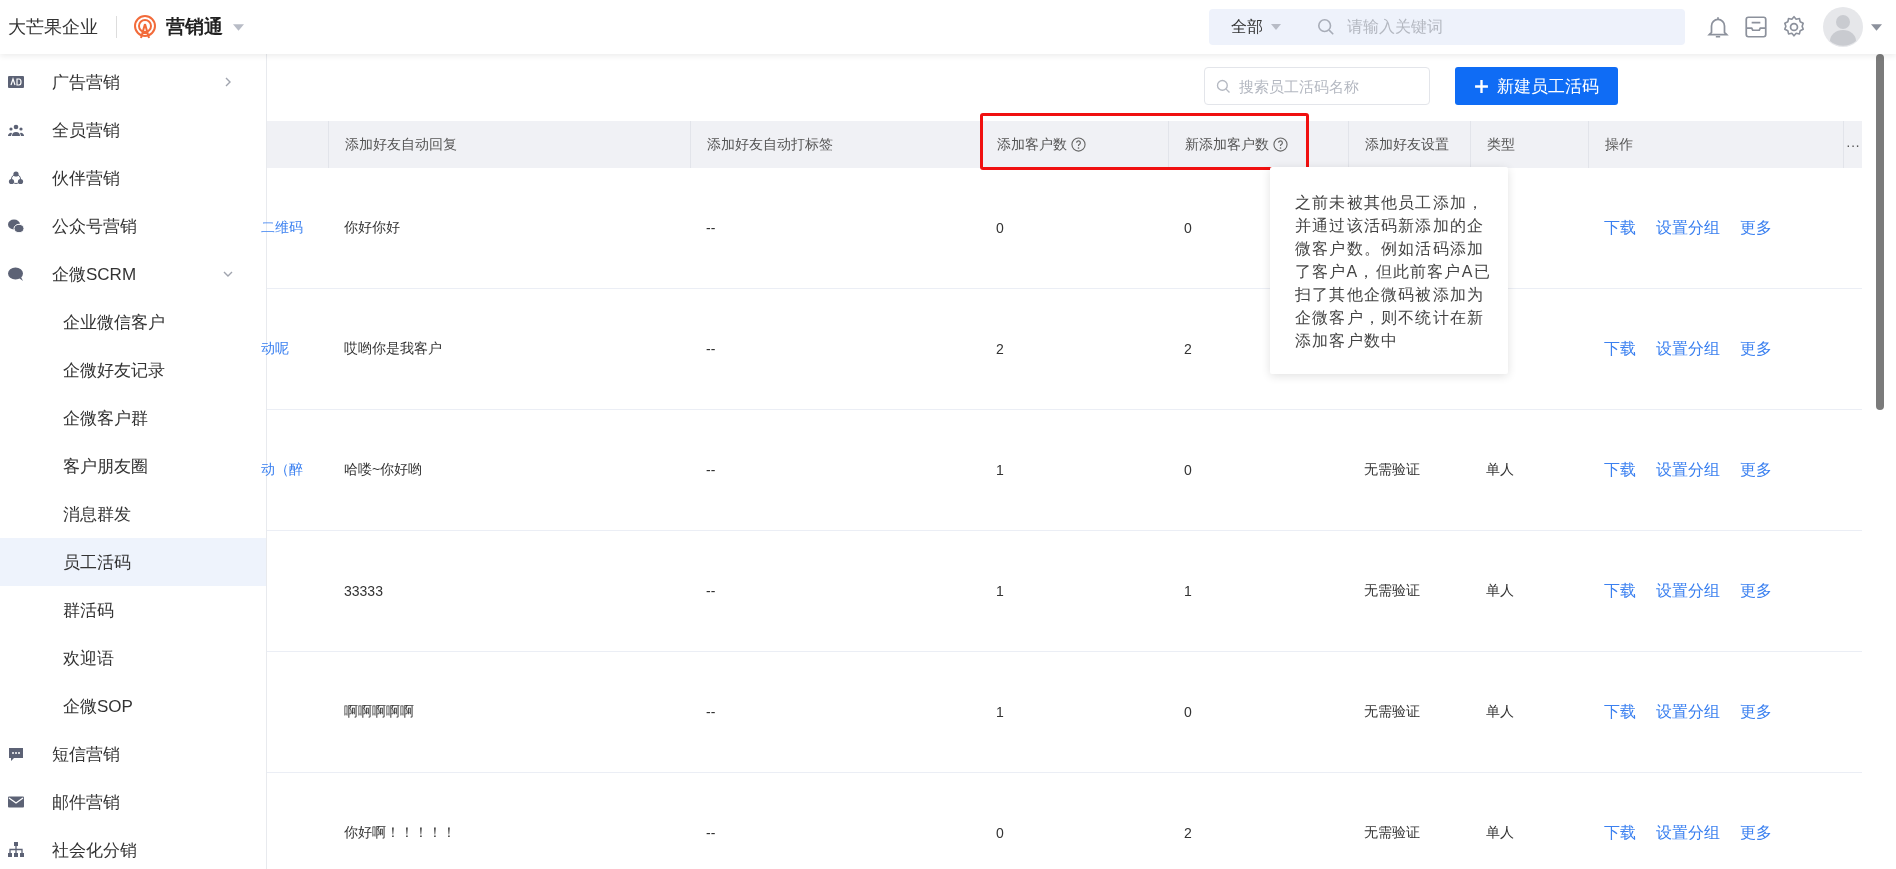 This screenshot has width=1896, height=869. Describe the element at coordinates (1481, 86) in the screenshot. I see `plus-icon` at that location.